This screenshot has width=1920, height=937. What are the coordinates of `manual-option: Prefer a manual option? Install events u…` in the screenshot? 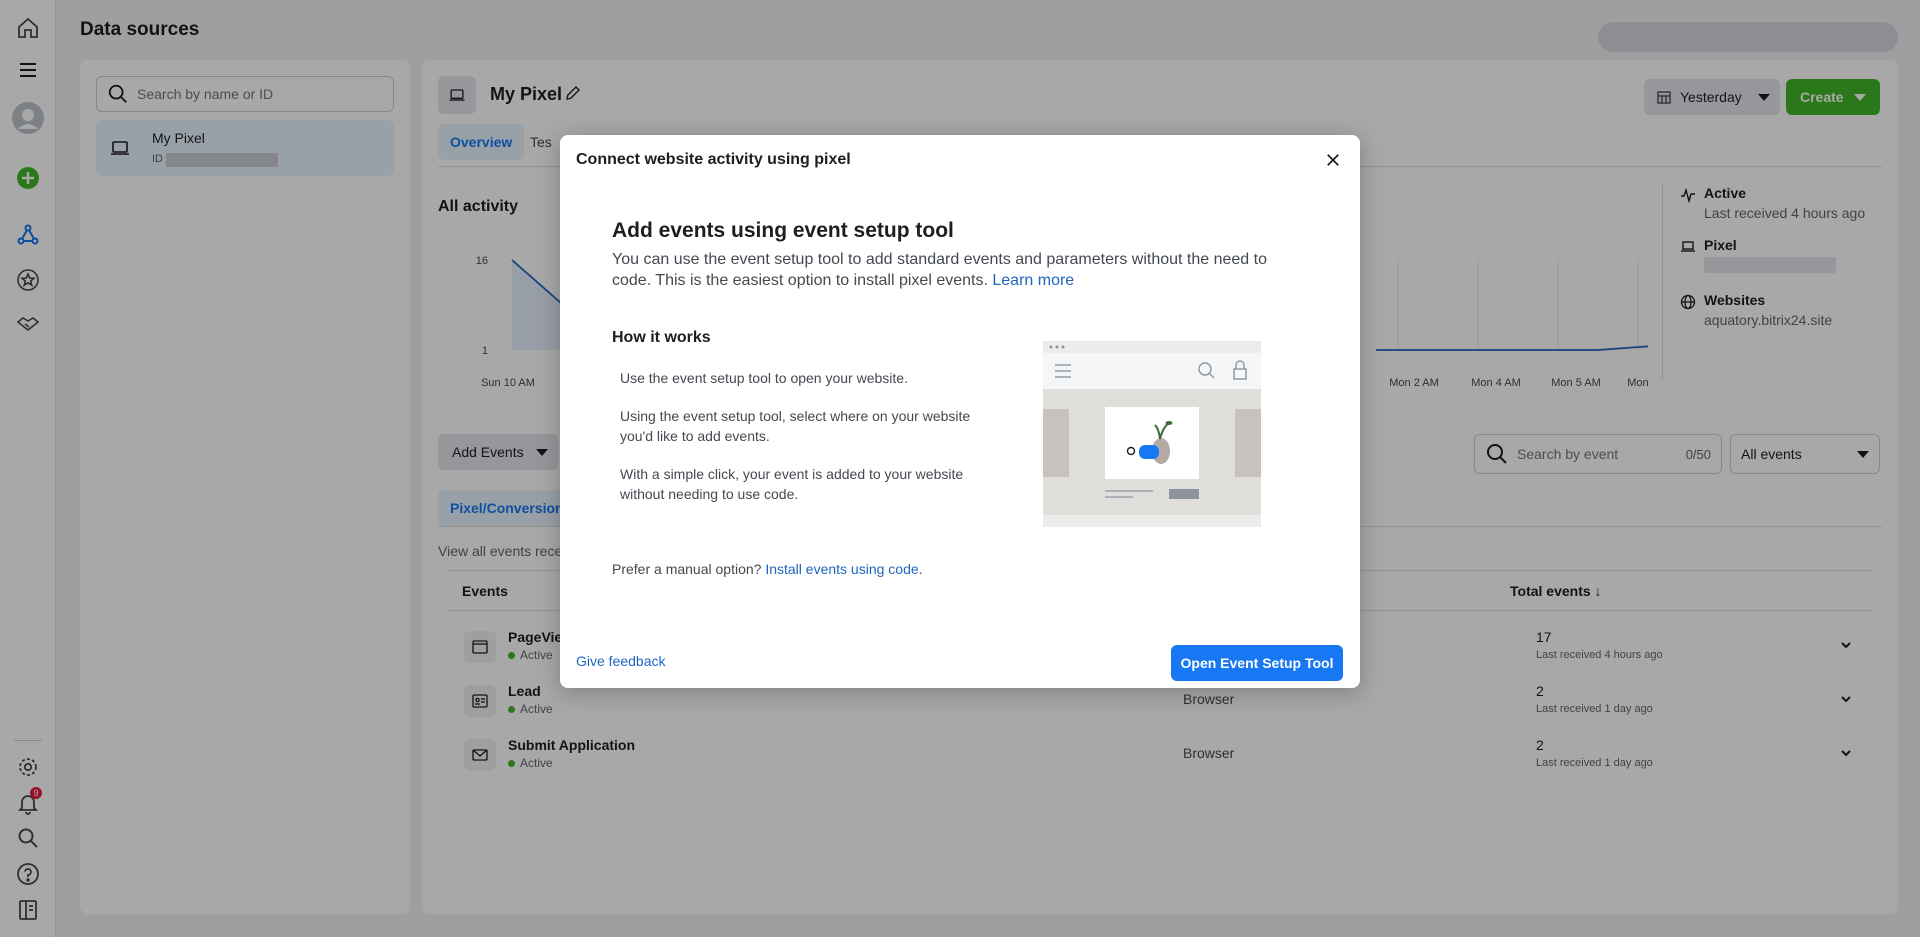 It's located at (767, 569).